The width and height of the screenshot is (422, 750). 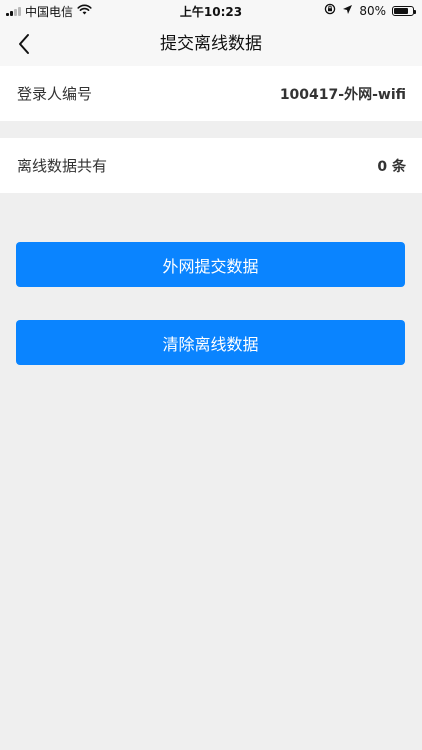 I want to click on login-number-label: 登录人编号, so click(x=55, y=94).